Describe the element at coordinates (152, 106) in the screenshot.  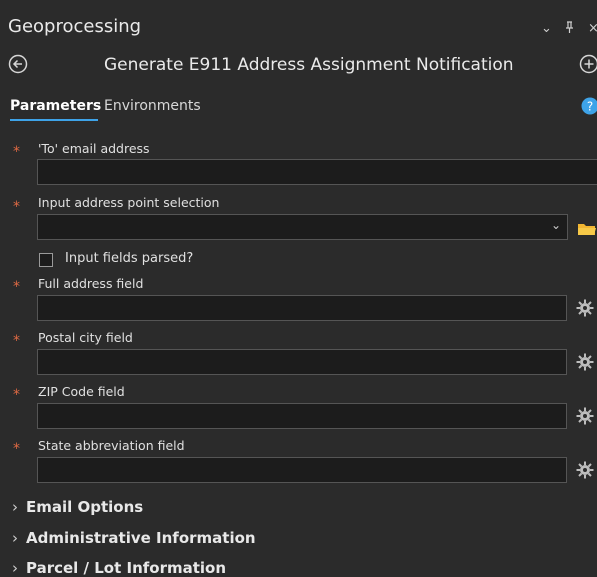
I see `tab-environments: Environments` at that location.